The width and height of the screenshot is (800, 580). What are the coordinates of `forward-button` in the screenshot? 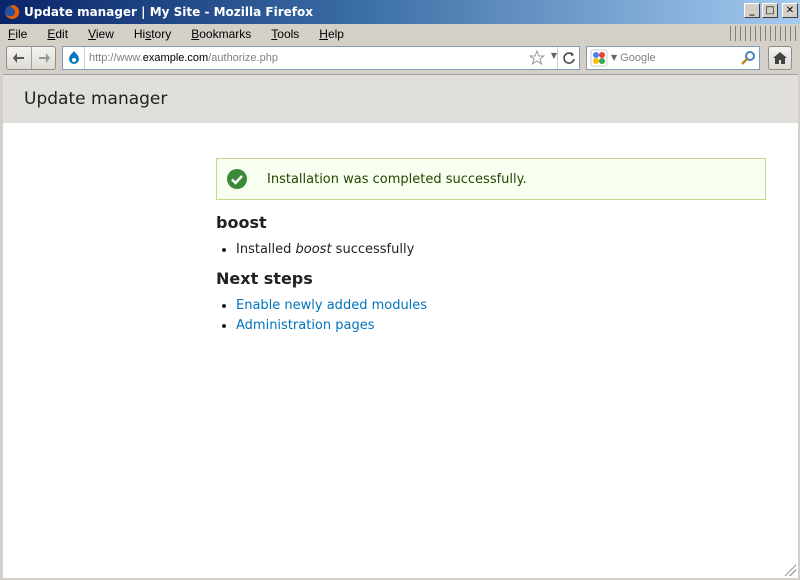 It's located at (43, 57).